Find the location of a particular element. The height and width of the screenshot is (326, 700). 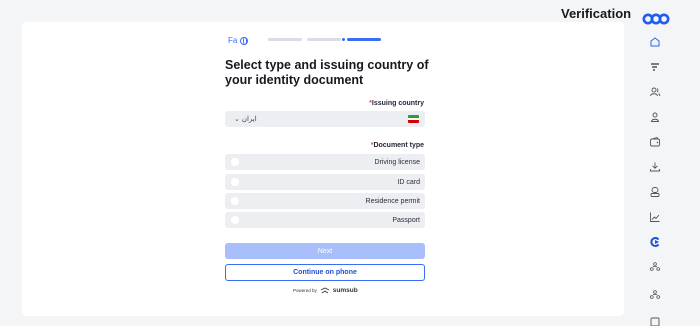

user-icon is located at coordinates (655, 117).